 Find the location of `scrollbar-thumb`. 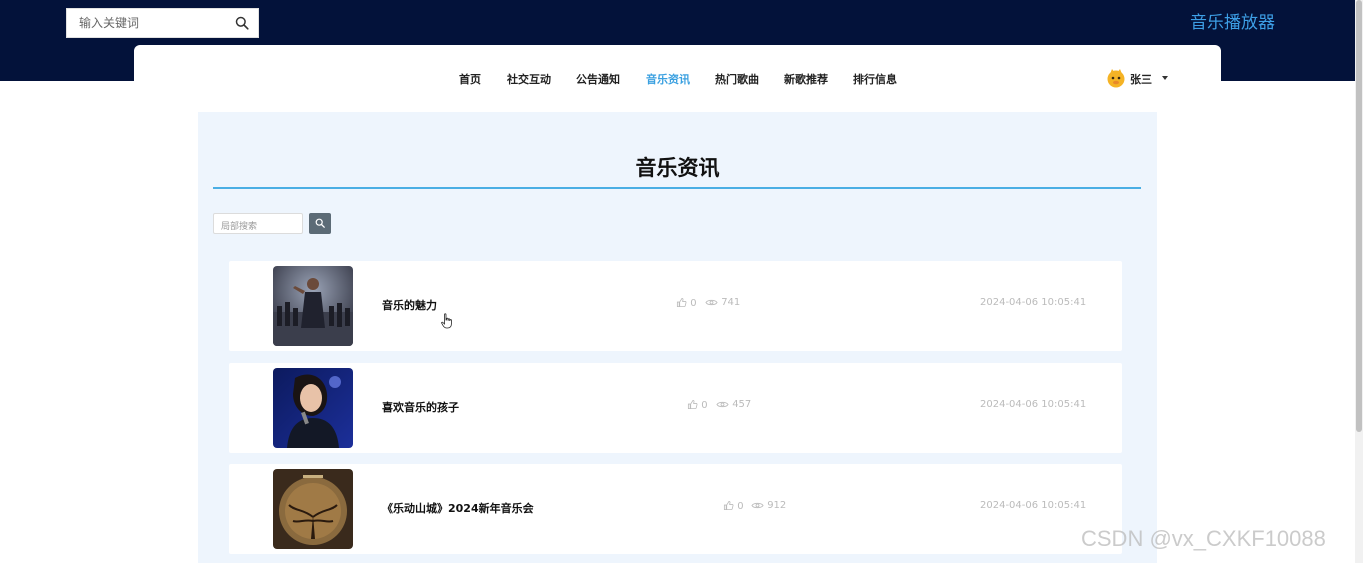

scrollbar-thumb is located at coordinates (1359, 216).